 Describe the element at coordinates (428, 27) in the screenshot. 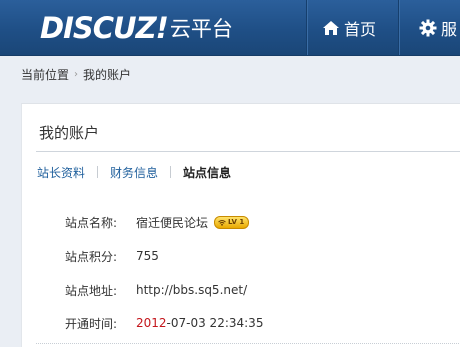

I see `gear-icon` at that location.